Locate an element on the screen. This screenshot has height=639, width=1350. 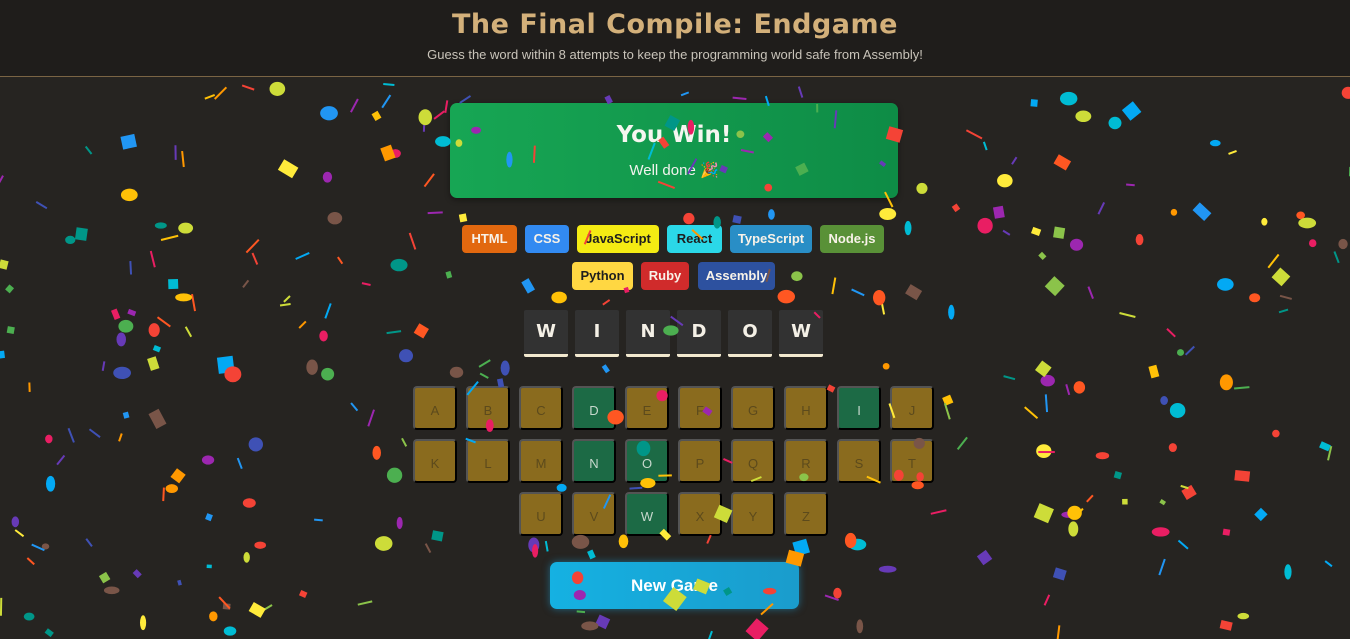
key-s: S is located at coordinates (859, 461).